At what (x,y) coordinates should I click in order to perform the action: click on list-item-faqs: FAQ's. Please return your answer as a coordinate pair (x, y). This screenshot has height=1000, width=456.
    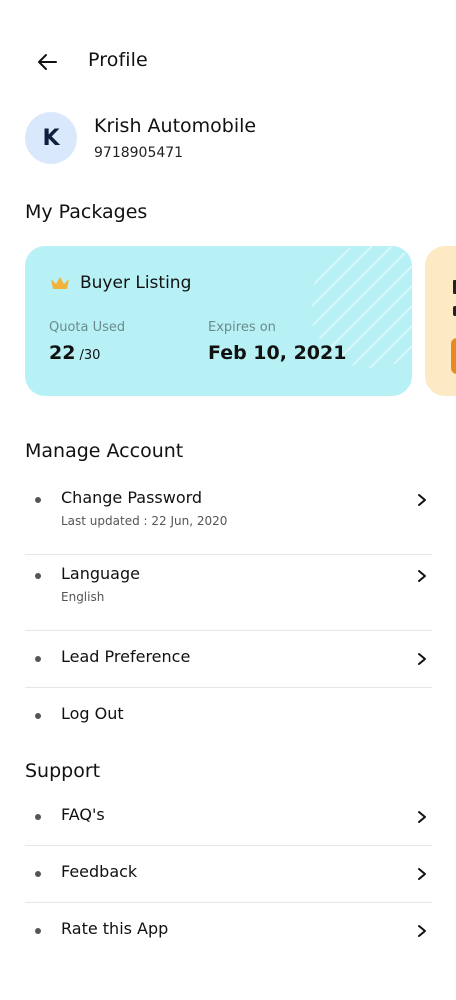
    Looking at the image, I should click on (228, 817).